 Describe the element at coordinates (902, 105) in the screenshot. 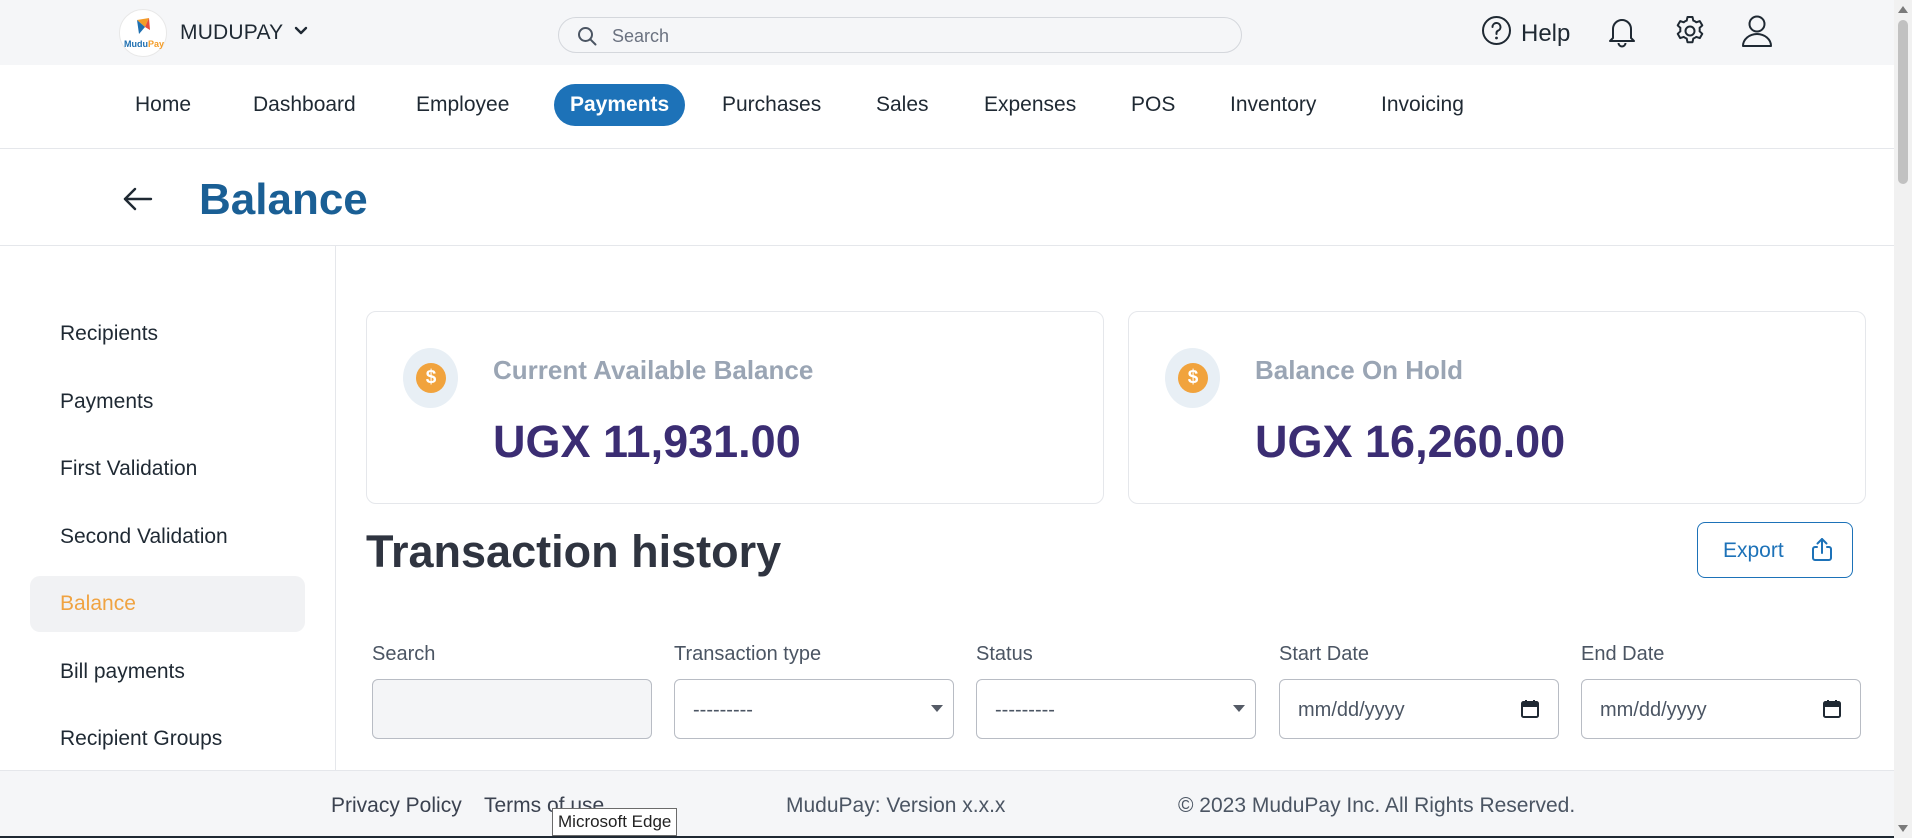

I see `nav-sales: Sales` at that location.